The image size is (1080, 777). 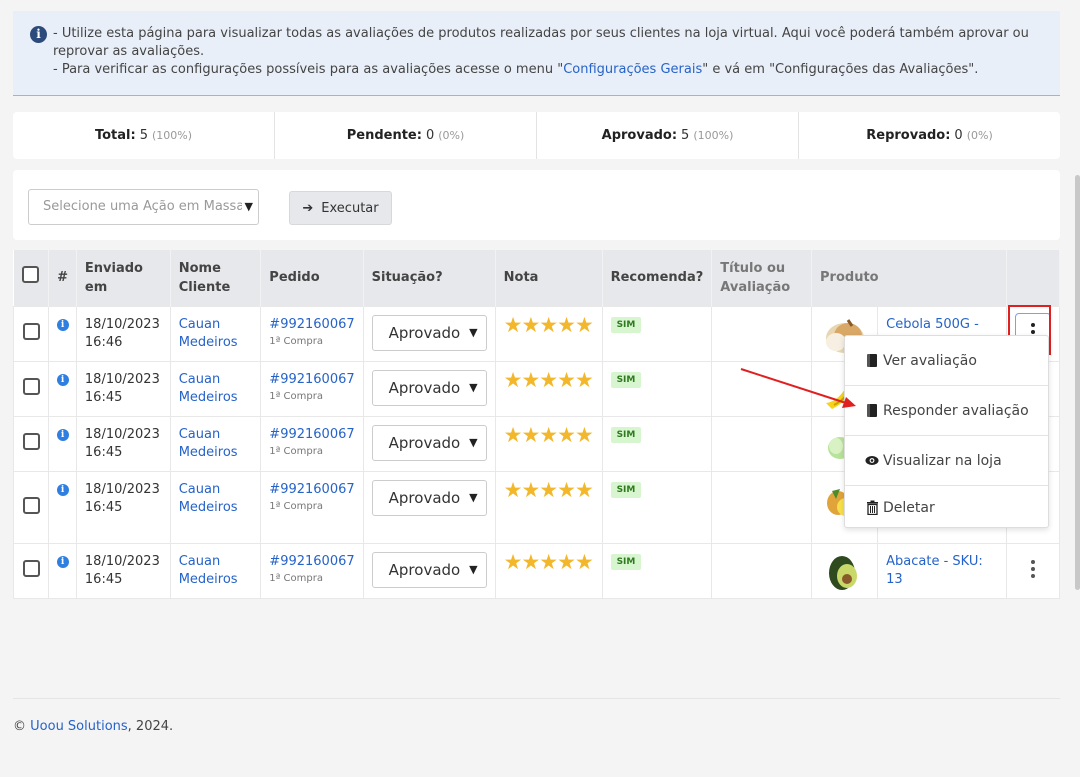 What do you see at coordinates (1077, 382) in the screenshot?
I see `scrollbar` at bounding box center [1077, 382].